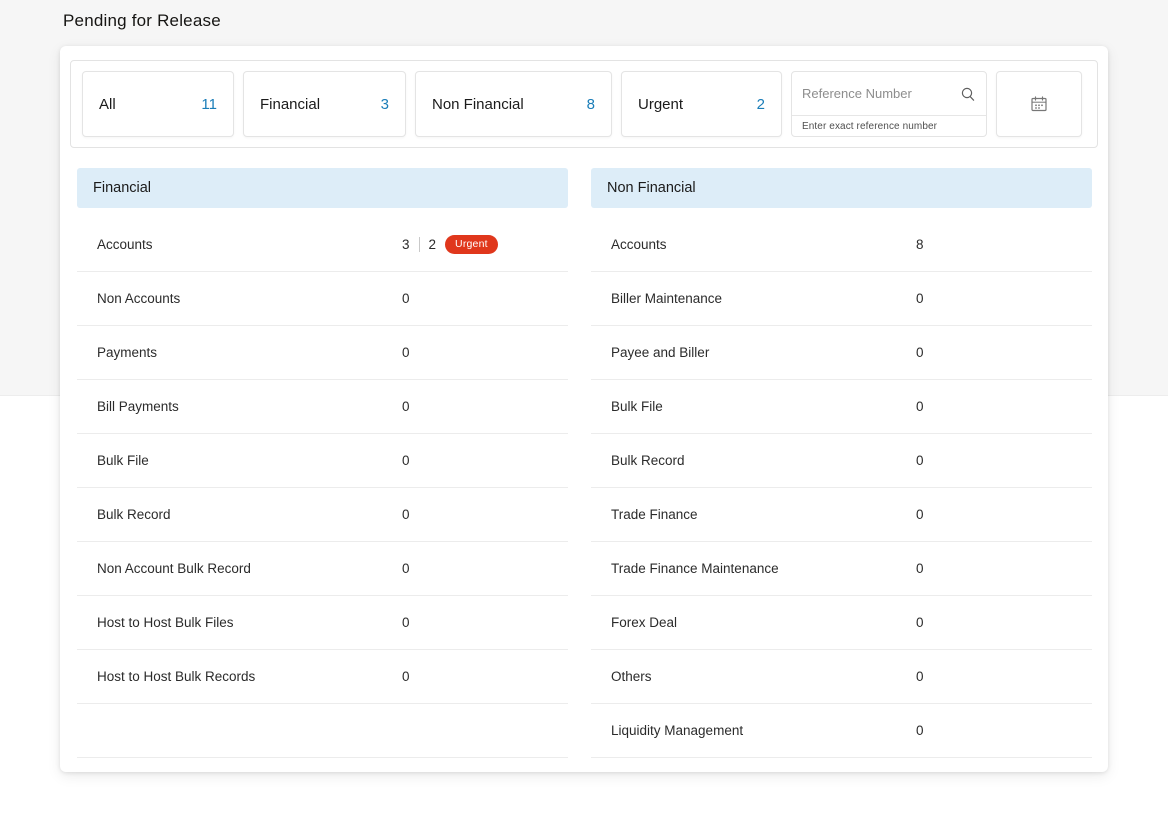 The image size is (1168, 822). Describe the element at coordinates (158, 104) in the screenshot. I see `filter-tab-all: All 11` at that location.